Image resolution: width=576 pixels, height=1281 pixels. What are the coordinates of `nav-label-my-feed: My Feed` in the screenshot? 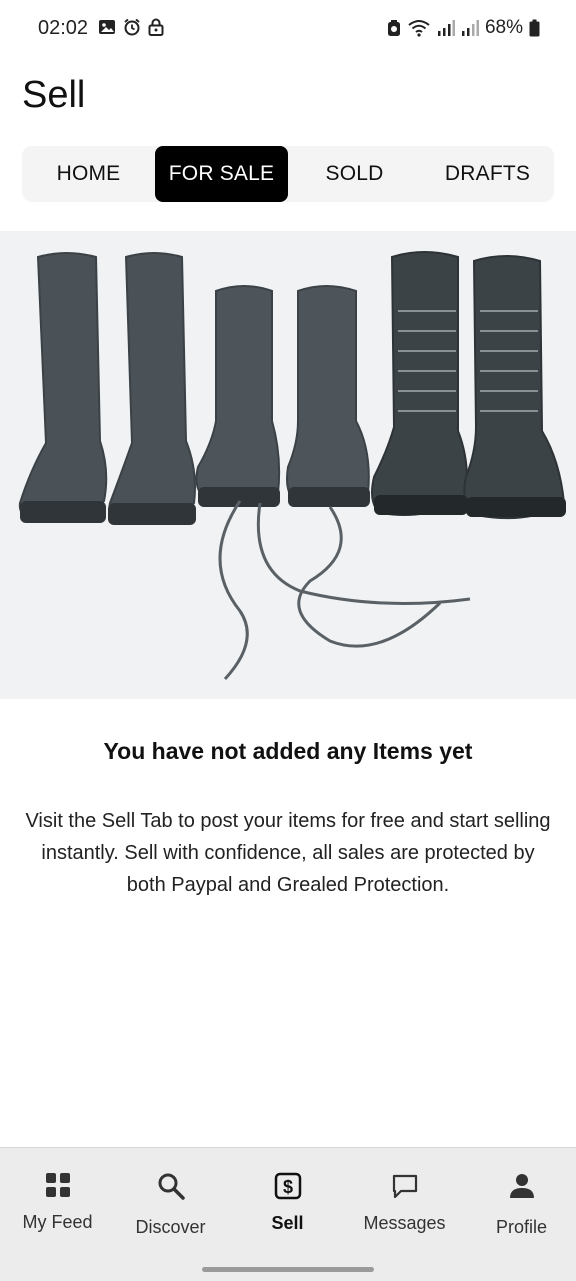 It's located at (57, 1222).